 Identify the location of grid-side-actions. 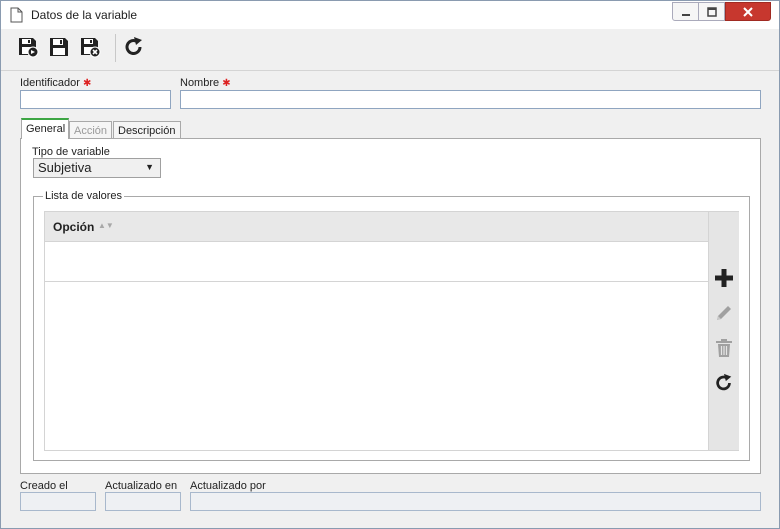
(723, 331).